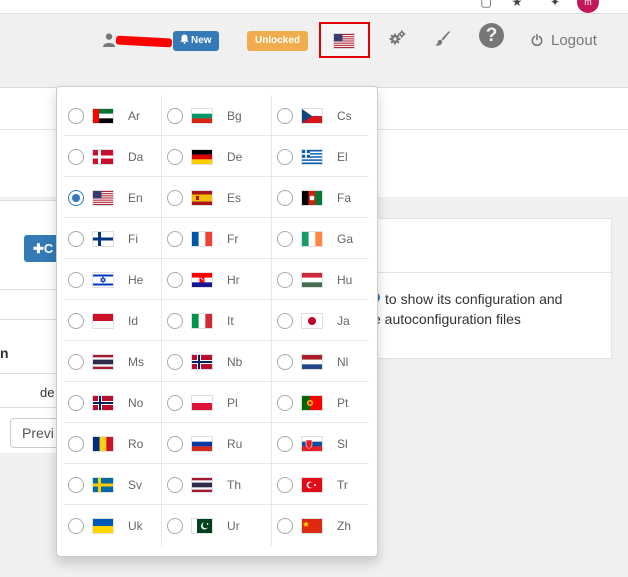 The height and width of the screenshot is (577, 628). Describe the element at coordinates (112, 361) in the screenshot. I see `language-option-ms: Ms` at that location.